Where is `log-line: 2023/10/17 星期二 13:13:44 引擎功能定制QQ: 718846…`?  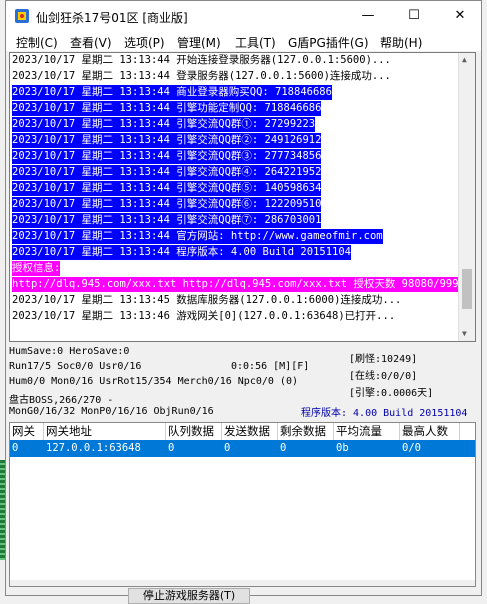
log-line: 2023/10/17 星期二 13:13:44 引擎功能定制QQ: 718846… is located at coordinates (167, 108).